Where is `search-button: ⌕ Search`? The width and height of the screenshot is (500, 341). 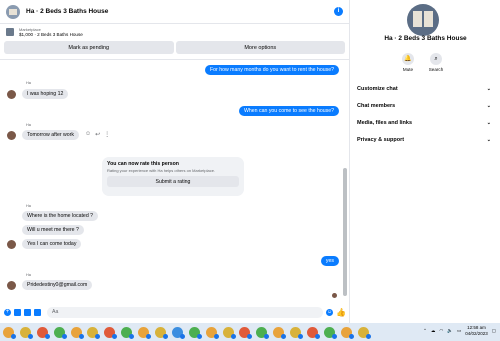
search-button: ⌕ Search is located at coordinates (436, 62).